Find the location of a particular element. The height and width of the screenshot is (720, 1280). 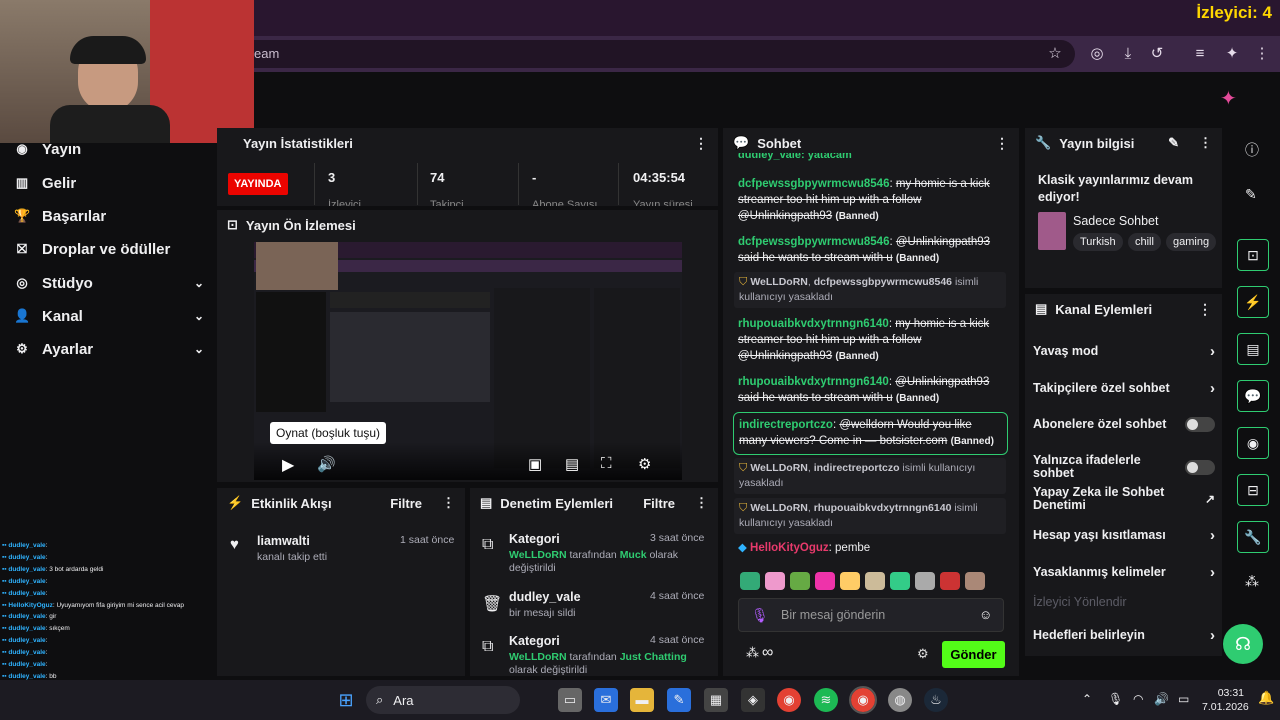

banned-user: indirectreportczo is located at coordinates (857, 468).